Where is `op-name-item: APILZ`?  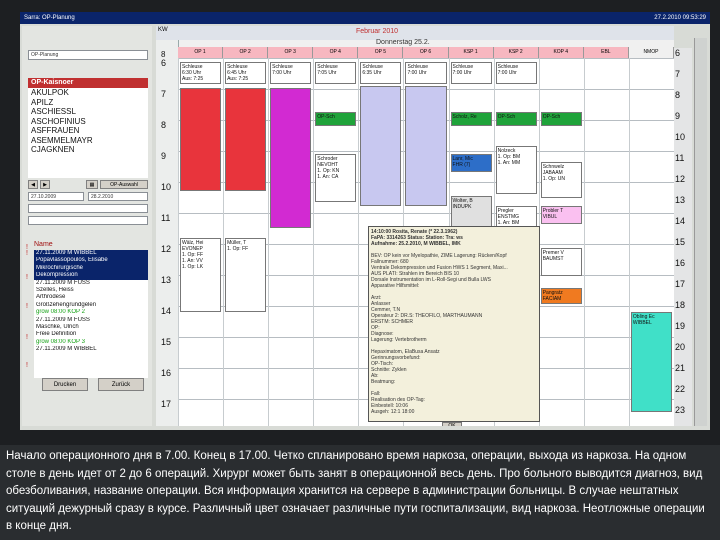 op-name-item: APILZ is located at coordinates (88, 103).